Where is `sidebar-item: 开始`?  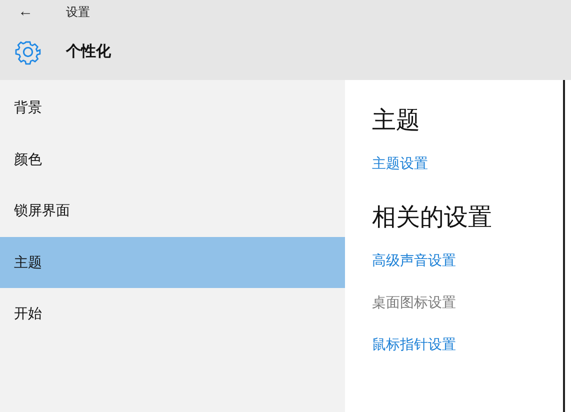 sidebar-item: 开始 is located at coordinates (172, 314).